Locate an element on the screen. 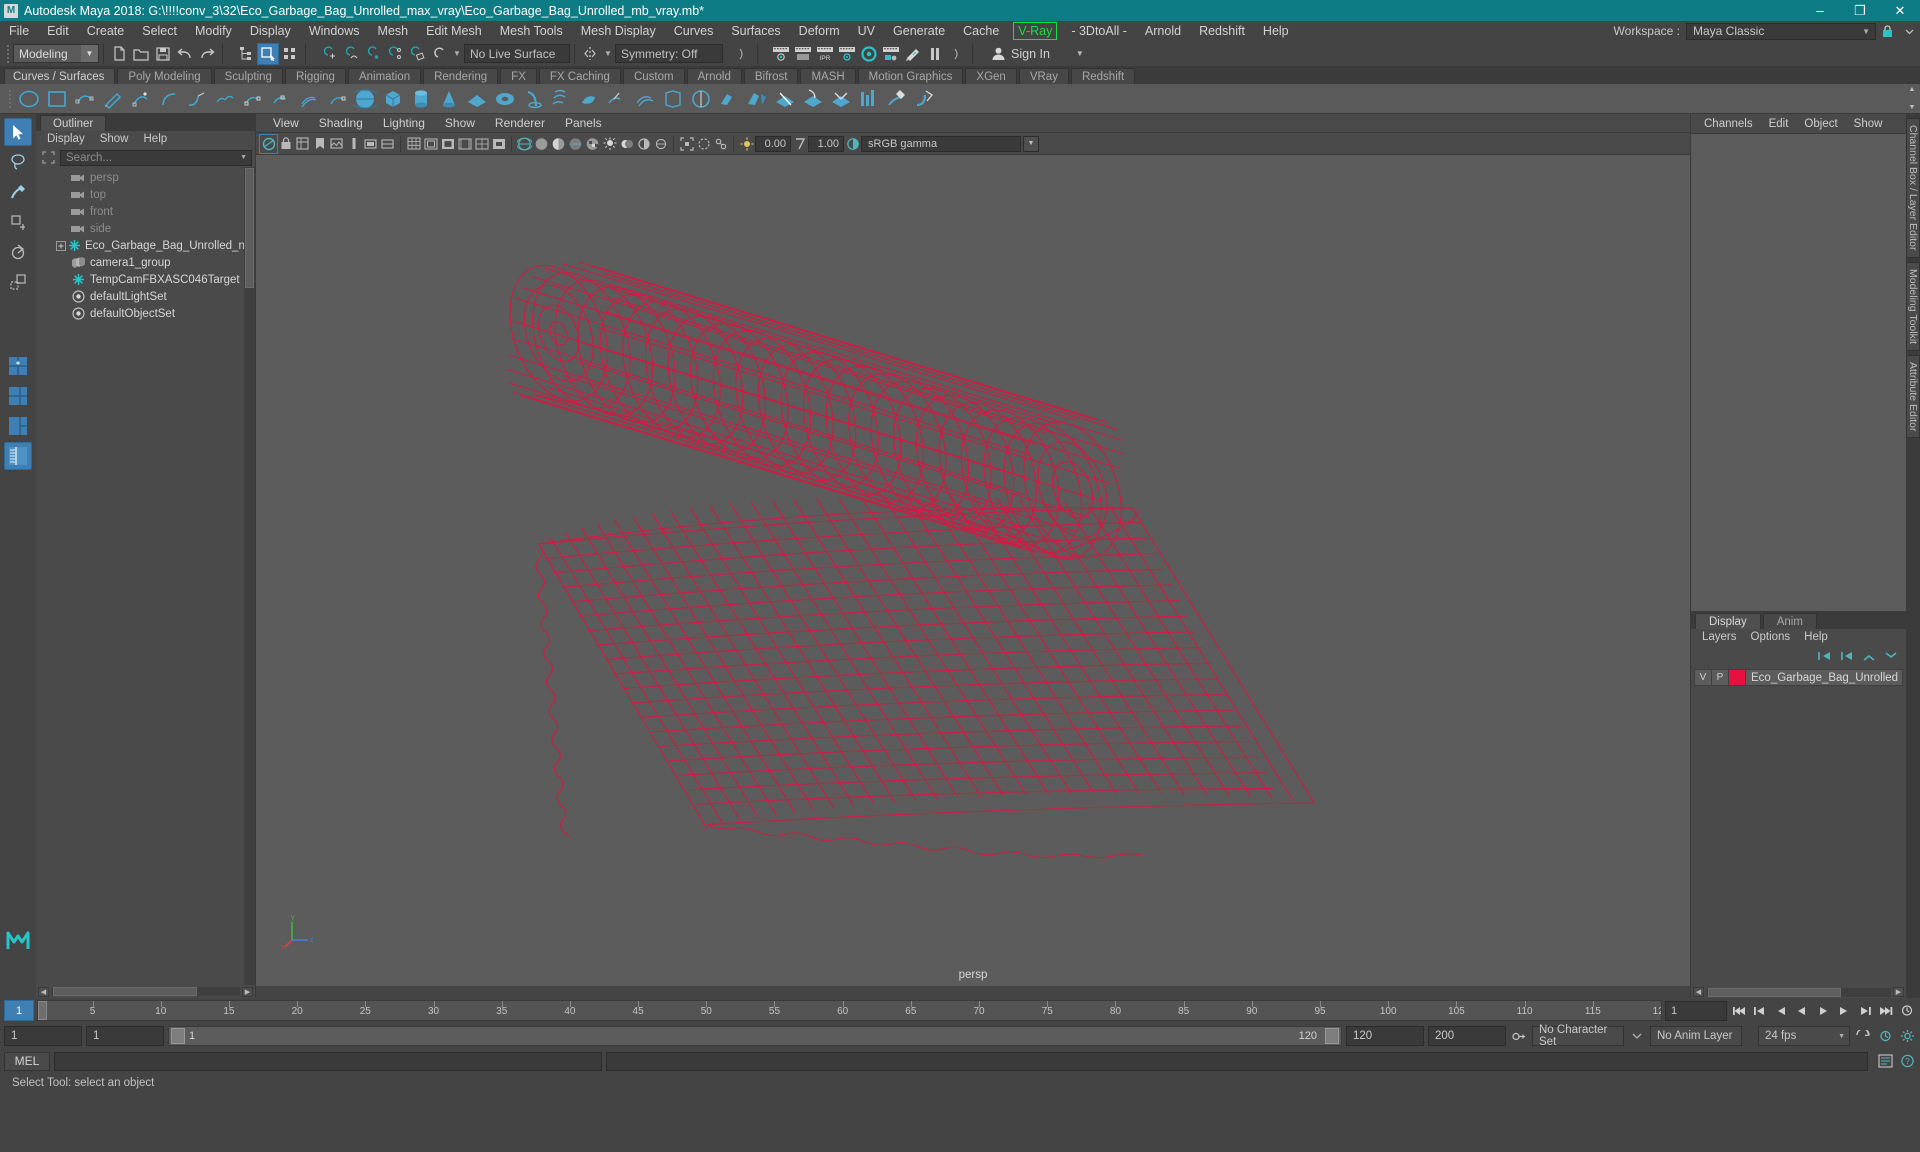 The width and height of the screenshot is (1920, 1152). range-left-handle is located at coordinates (178, 1036).